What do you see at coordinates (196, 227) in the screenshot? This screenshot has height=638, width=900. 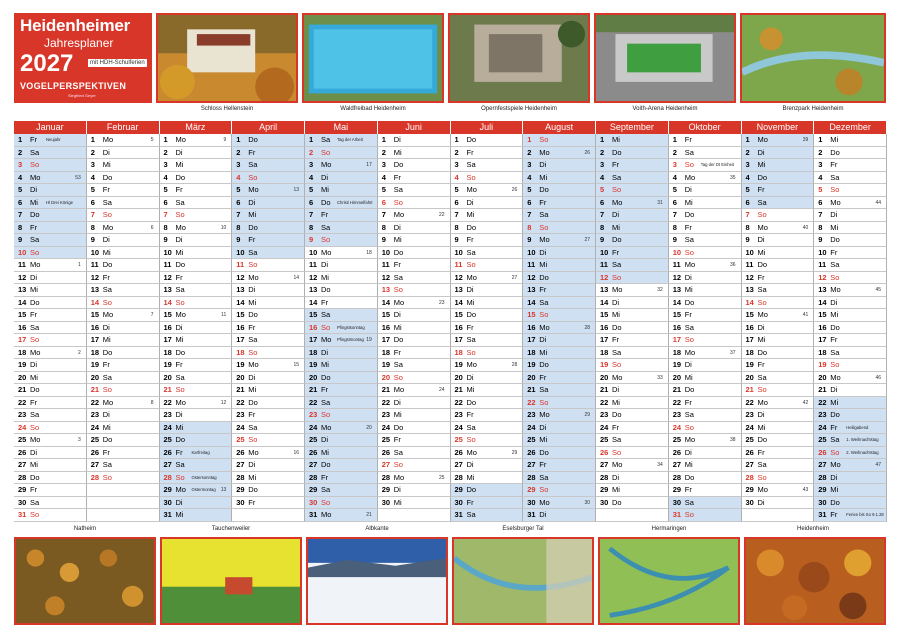 I see `day-cell: 8 Mo 10` at bounding box center [196, 227].